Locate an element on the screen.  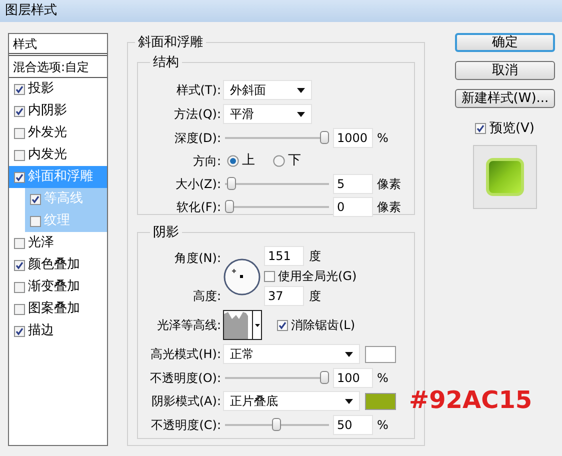
number-field: 1000 is located at coordinates (353, 138).